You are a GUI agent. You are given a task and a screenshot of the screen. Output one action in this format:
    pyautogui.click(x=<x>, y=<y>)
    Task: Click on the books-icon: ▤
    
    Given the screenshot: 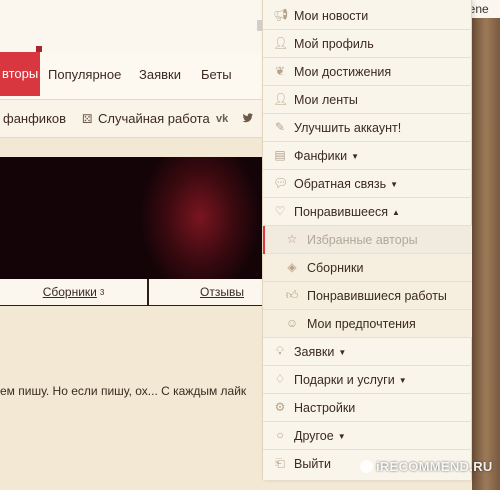 What is the action you would take?
    pyautogui.click(x=280, y=155)
    